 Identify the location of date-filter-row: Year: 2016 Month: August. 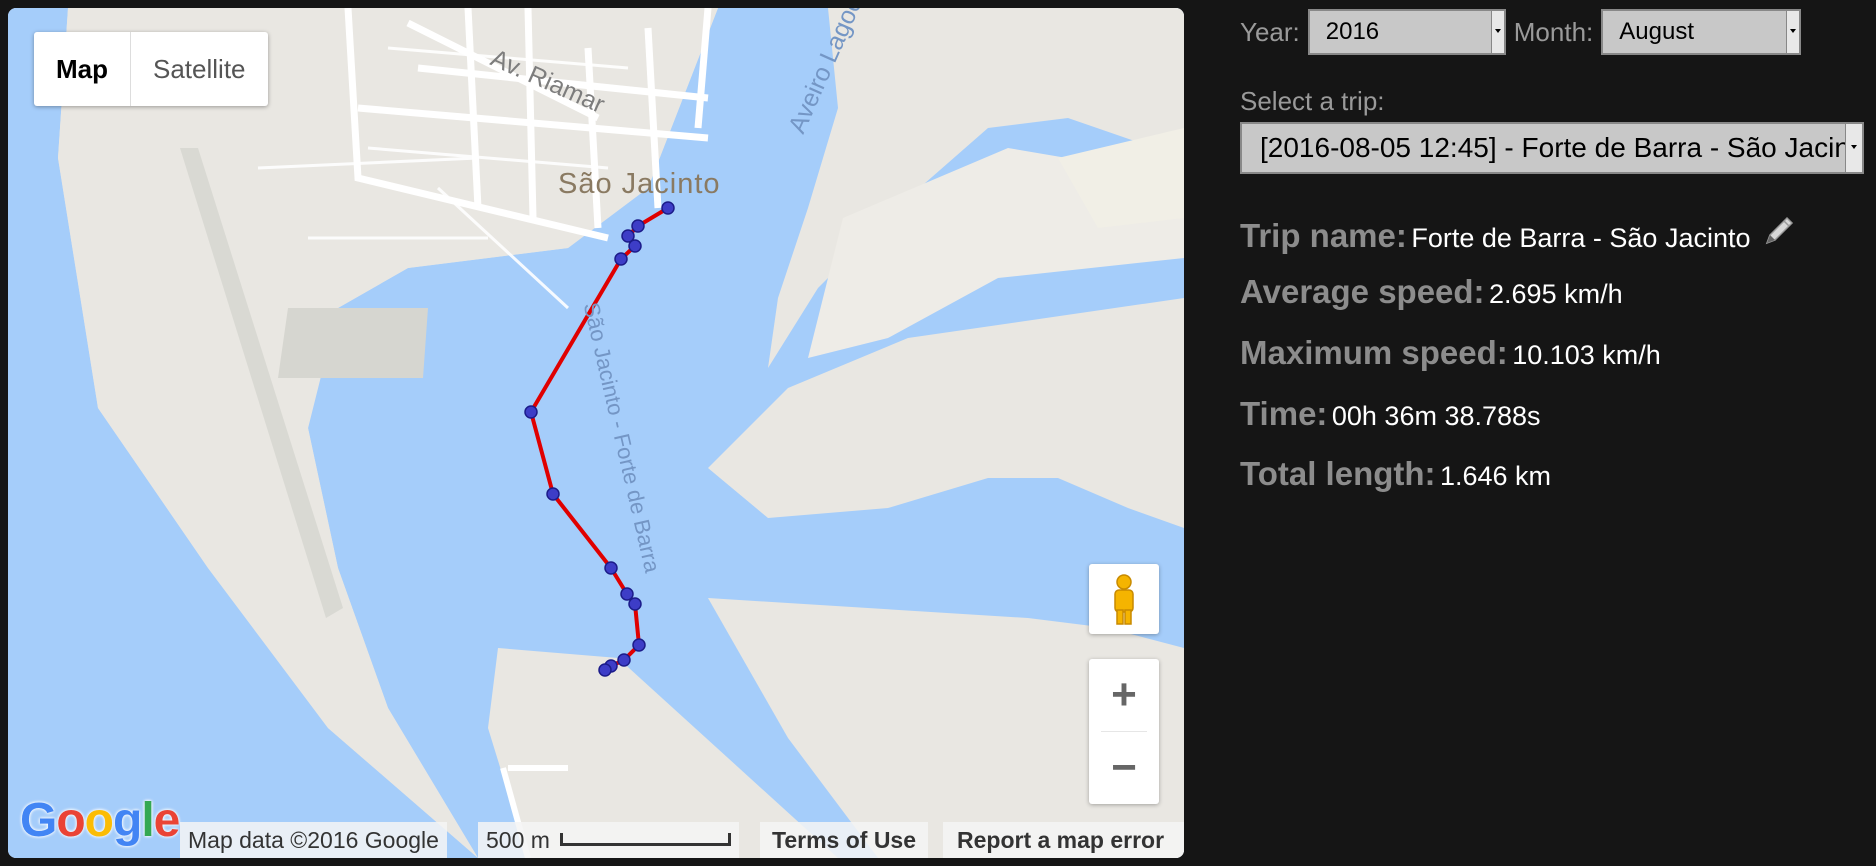
(1521, 32).